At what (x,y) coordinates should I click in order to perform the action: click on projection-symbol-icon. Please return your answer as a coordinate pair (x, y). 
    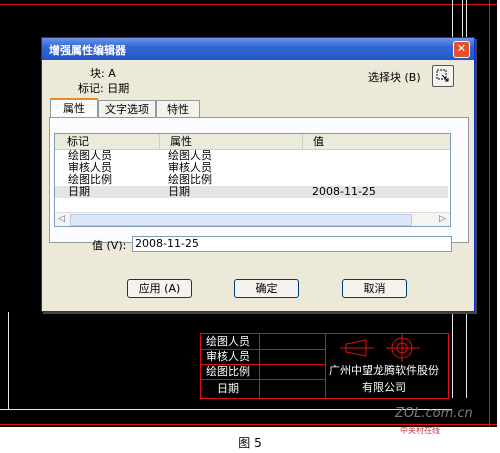
    Looking at the image, I should click on (380, 348).